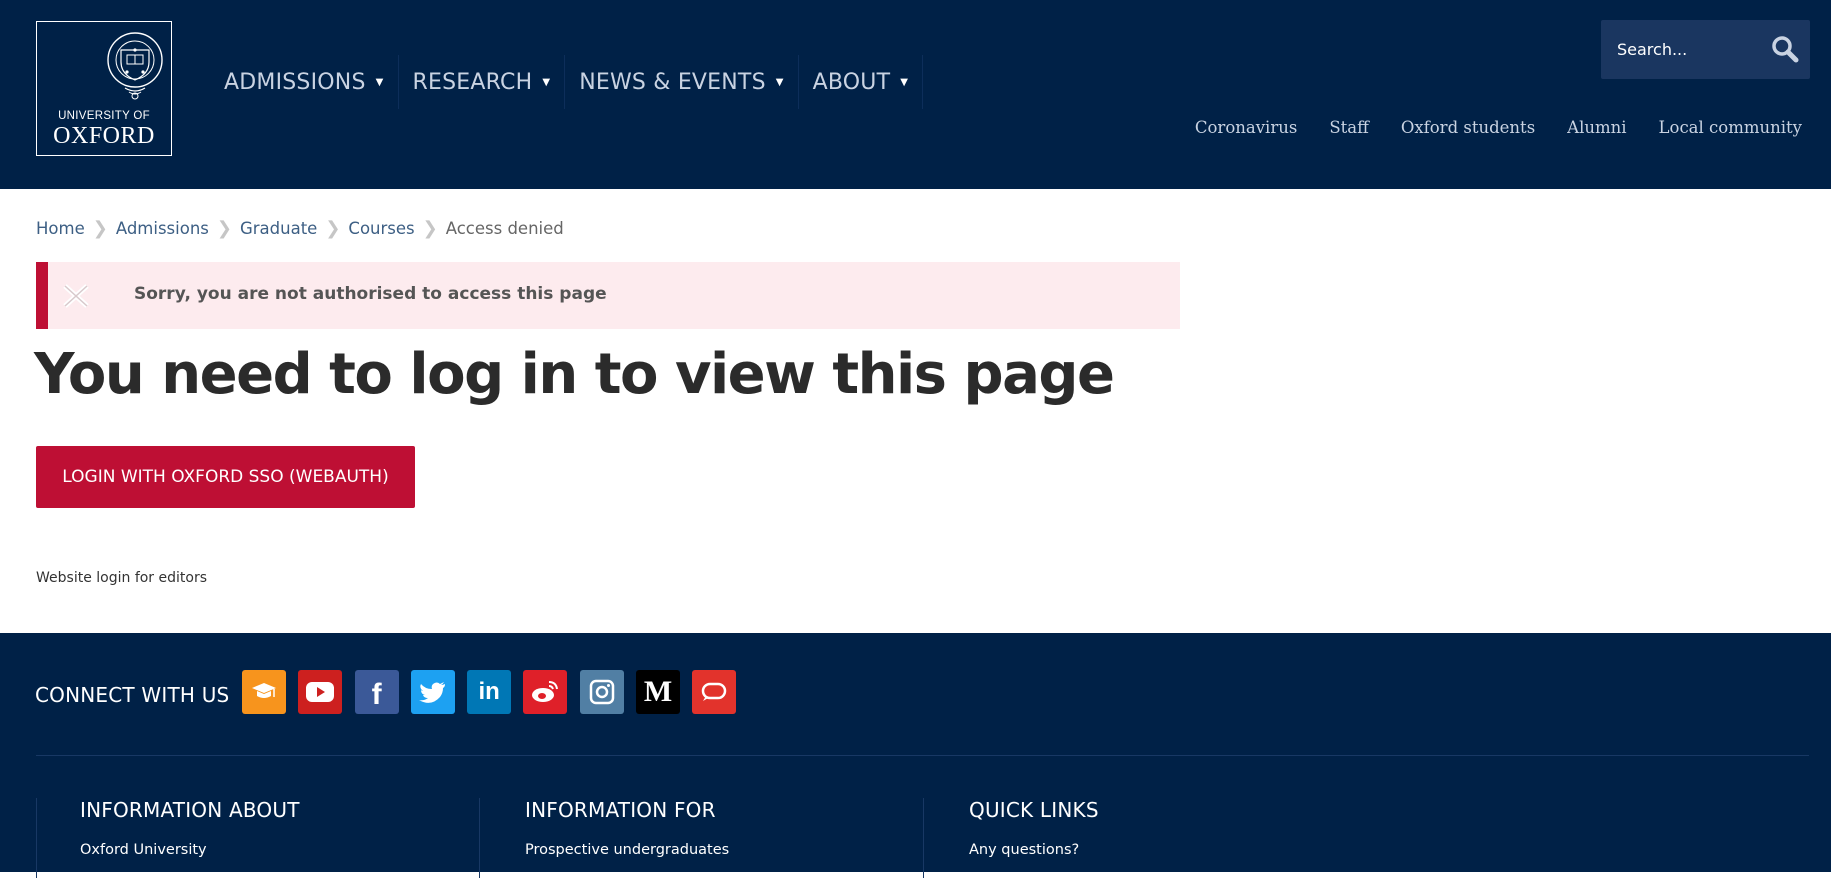 This screenshot has height=878, width=1831. Describe the element at coordinates (574, 374) in the screenshot. I see `page-title: You need to log in to view this page` at that location.